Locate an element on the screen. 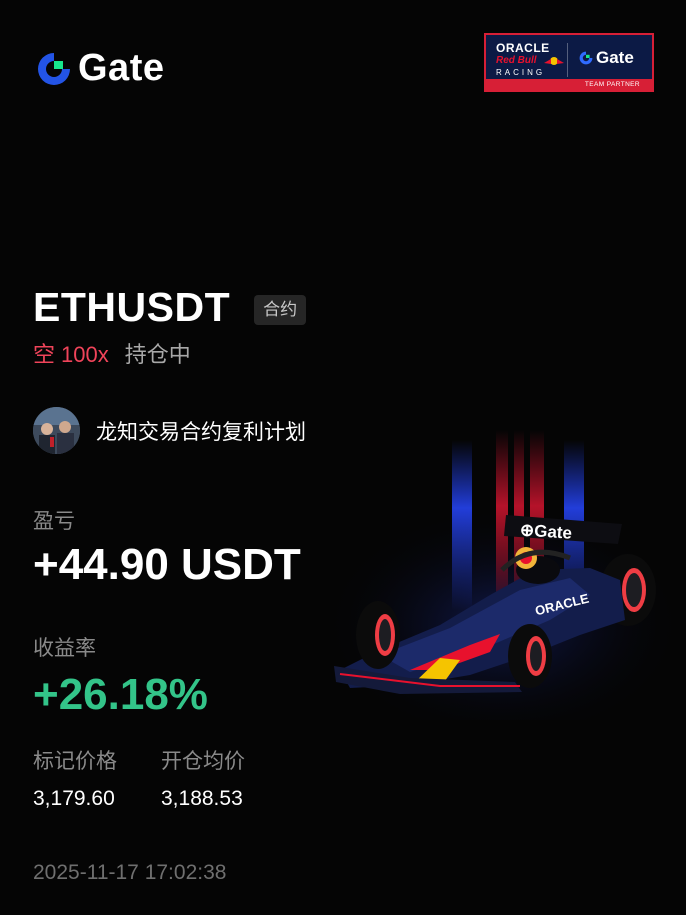  entry-price-value: 3,188.53 is located at coordinates (202, 798).